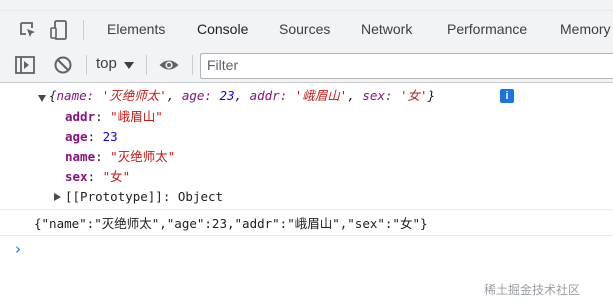 The width and height of the screenshot is (613, 307). I want to click on show-sidebar-icon, so click(25, 65).